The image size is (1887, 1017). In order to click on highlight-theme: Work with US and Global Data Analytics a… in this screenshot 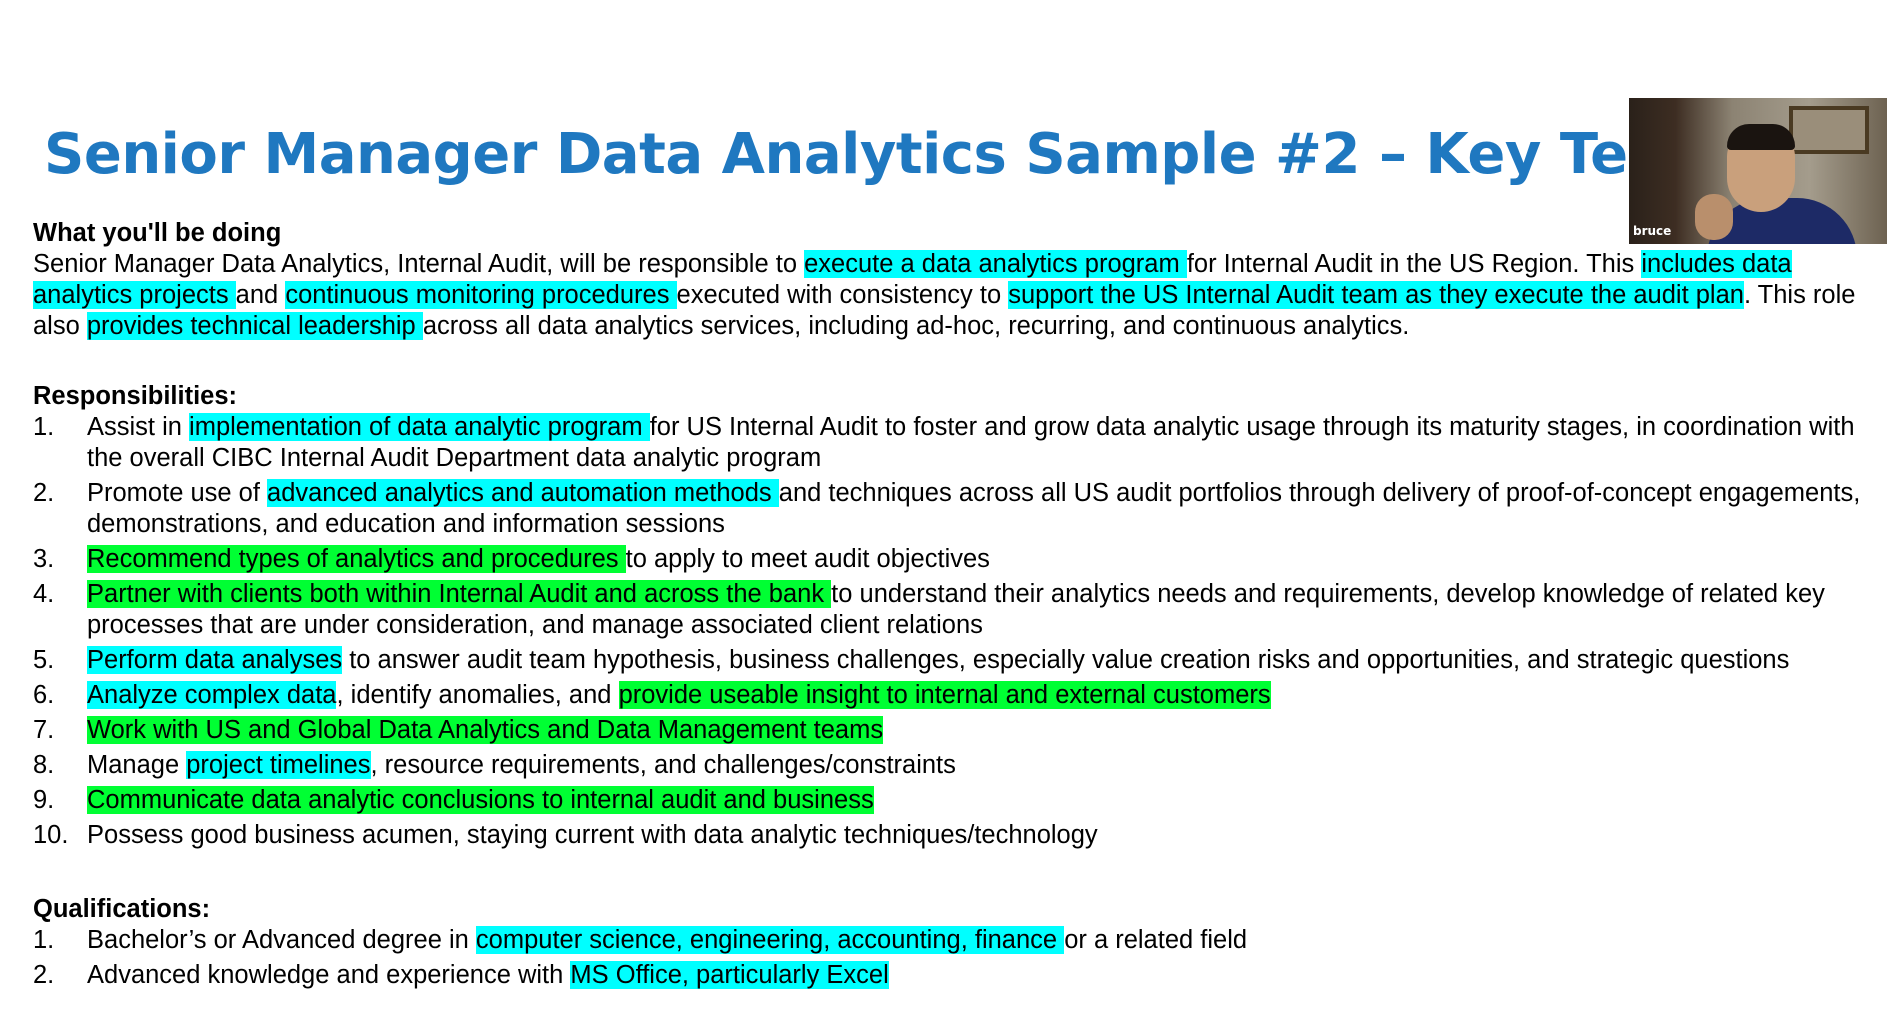, I will do `click(485, 730)`.